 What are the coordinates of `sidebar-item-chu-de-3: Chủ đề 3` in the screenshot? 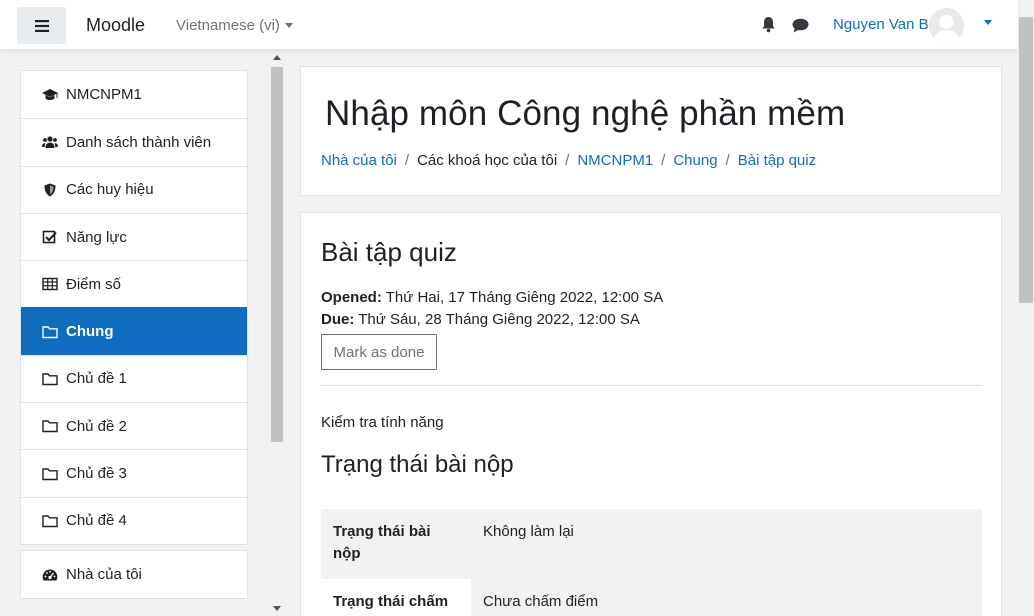 It's located at (134, 472).